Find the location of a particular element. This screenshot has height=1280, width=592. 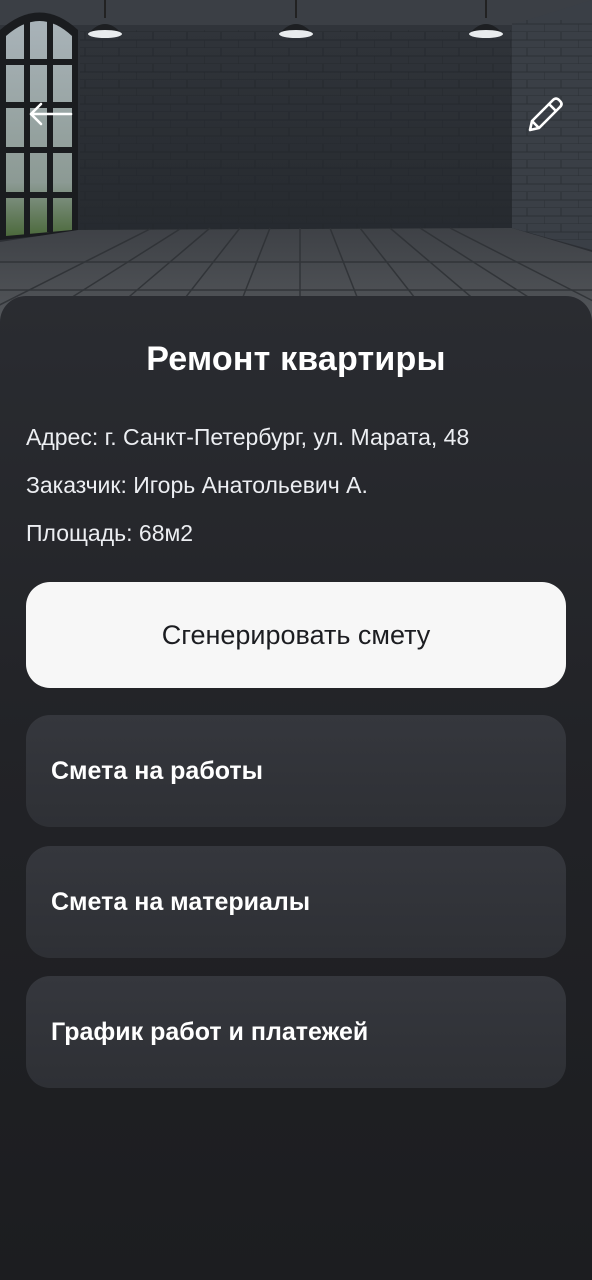

arrow-left-icon is located at coordinates (51, 114).